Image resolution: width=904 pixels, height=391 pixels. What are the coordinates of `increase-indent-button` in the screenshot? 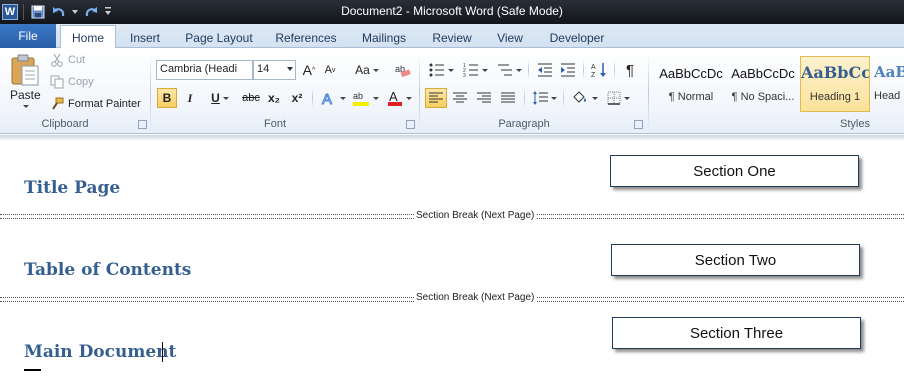 It's located at (568, 70).